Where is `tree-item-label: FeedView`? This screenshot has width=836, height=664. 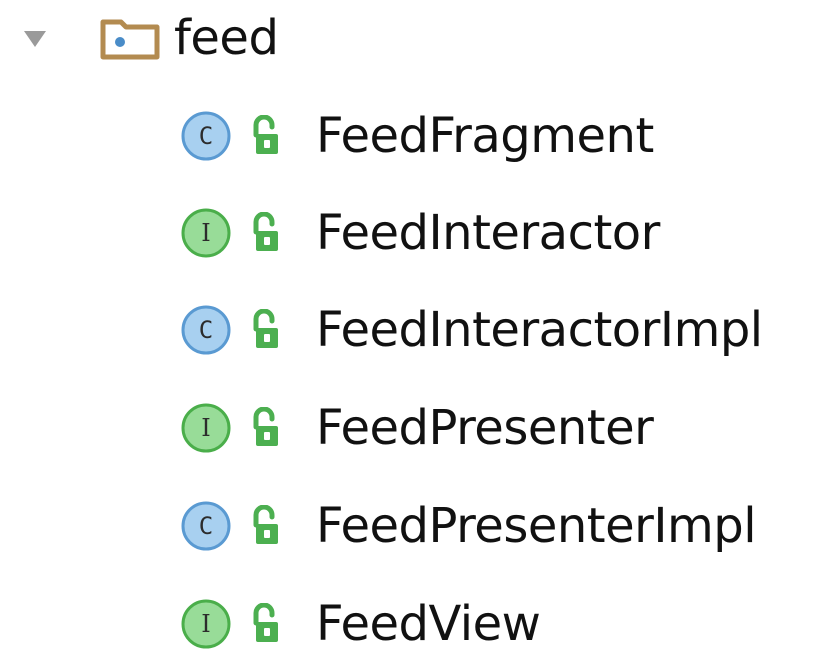
tree-item-label: FeedView is located at coordinates (428, 624).